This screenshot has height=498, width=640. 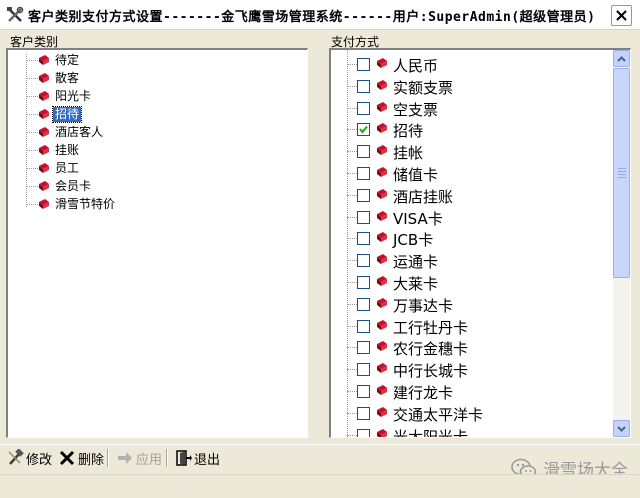 I want to click on delete-x-icon, so click(x=67, y=458).